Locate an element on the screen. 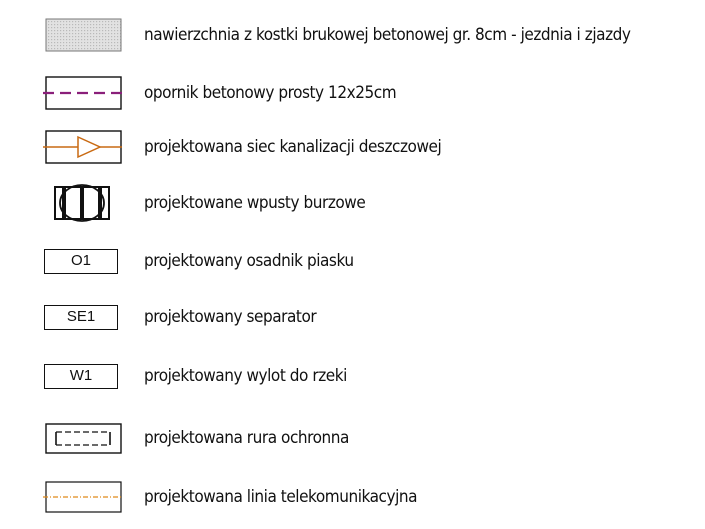 The width and height of the screenshot is (705, 529). storm-sewer-arrow-icon is located at coordinates (82, 147).